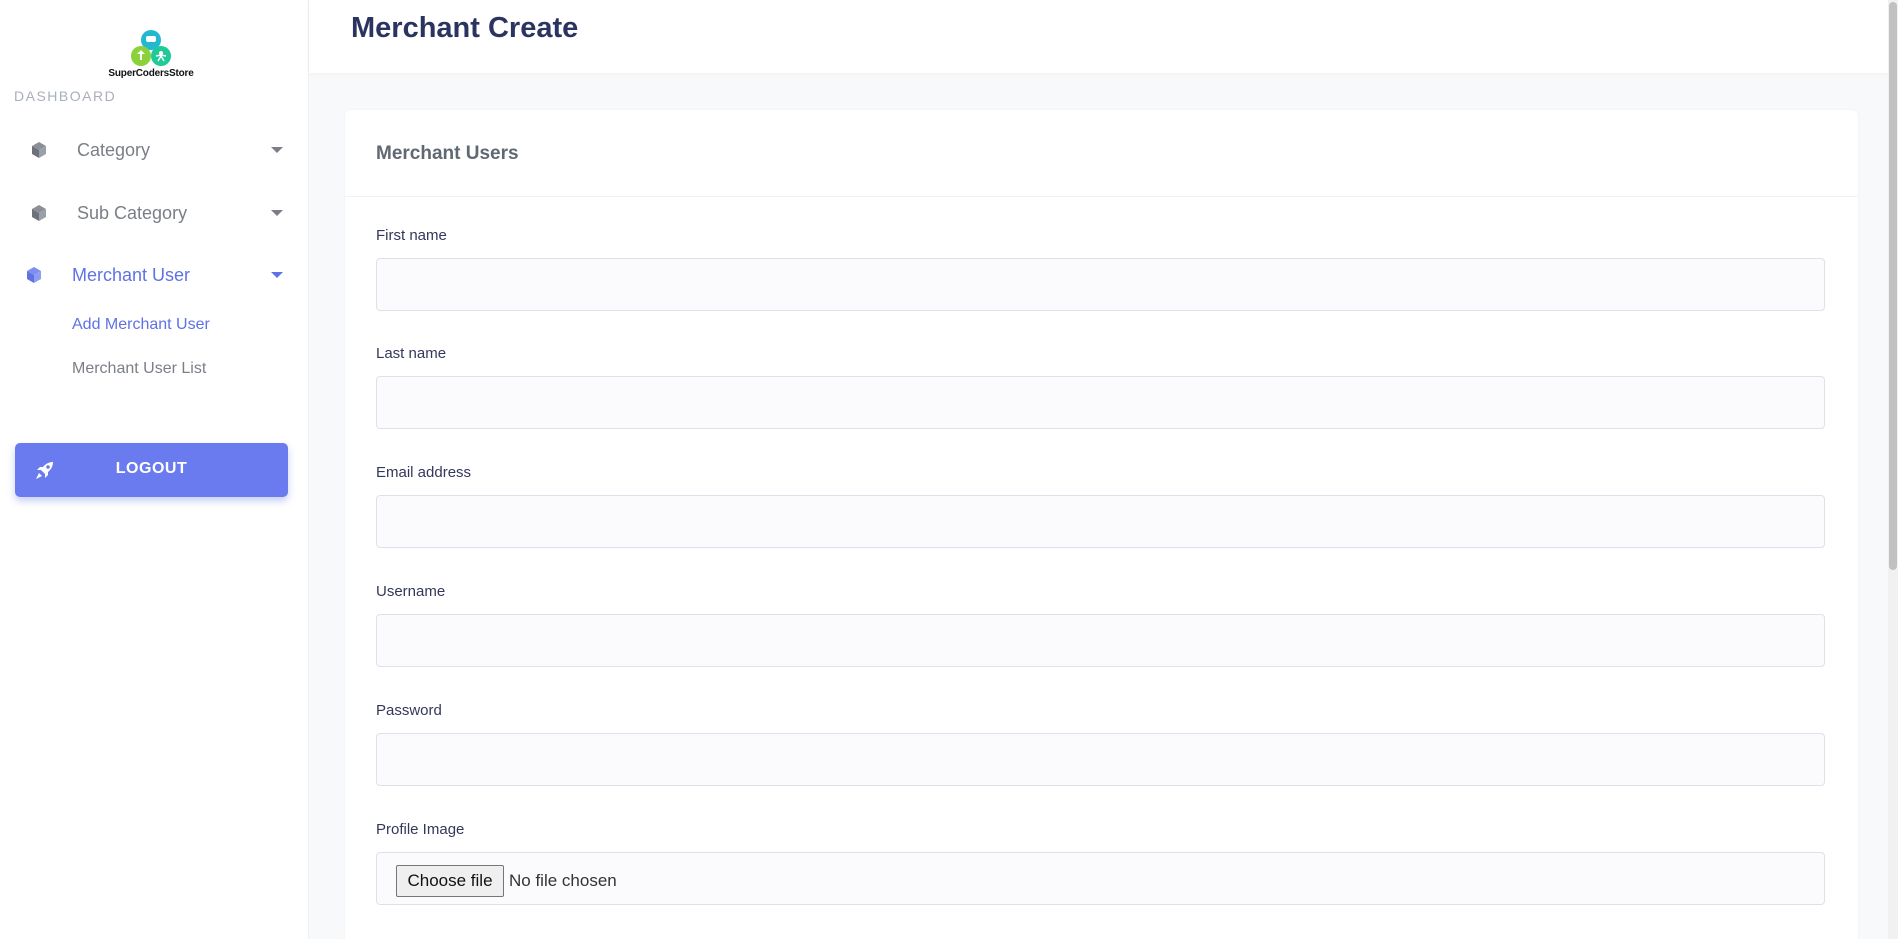 This screenshot has width=1898, height=939. I want to click on sidebar-subitem-merchant-user-list: Merchant User List, so click(139, 369).